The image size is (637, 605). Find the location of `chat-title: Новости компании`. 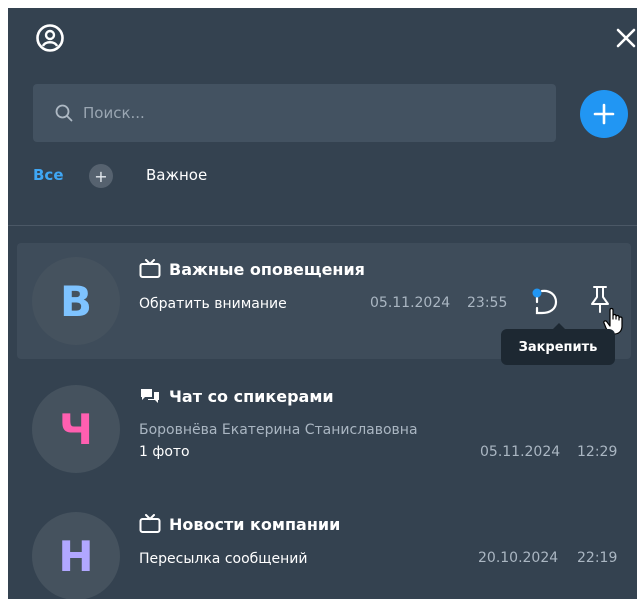

chat-title: Новости компании is located at coordinates (239, 524).